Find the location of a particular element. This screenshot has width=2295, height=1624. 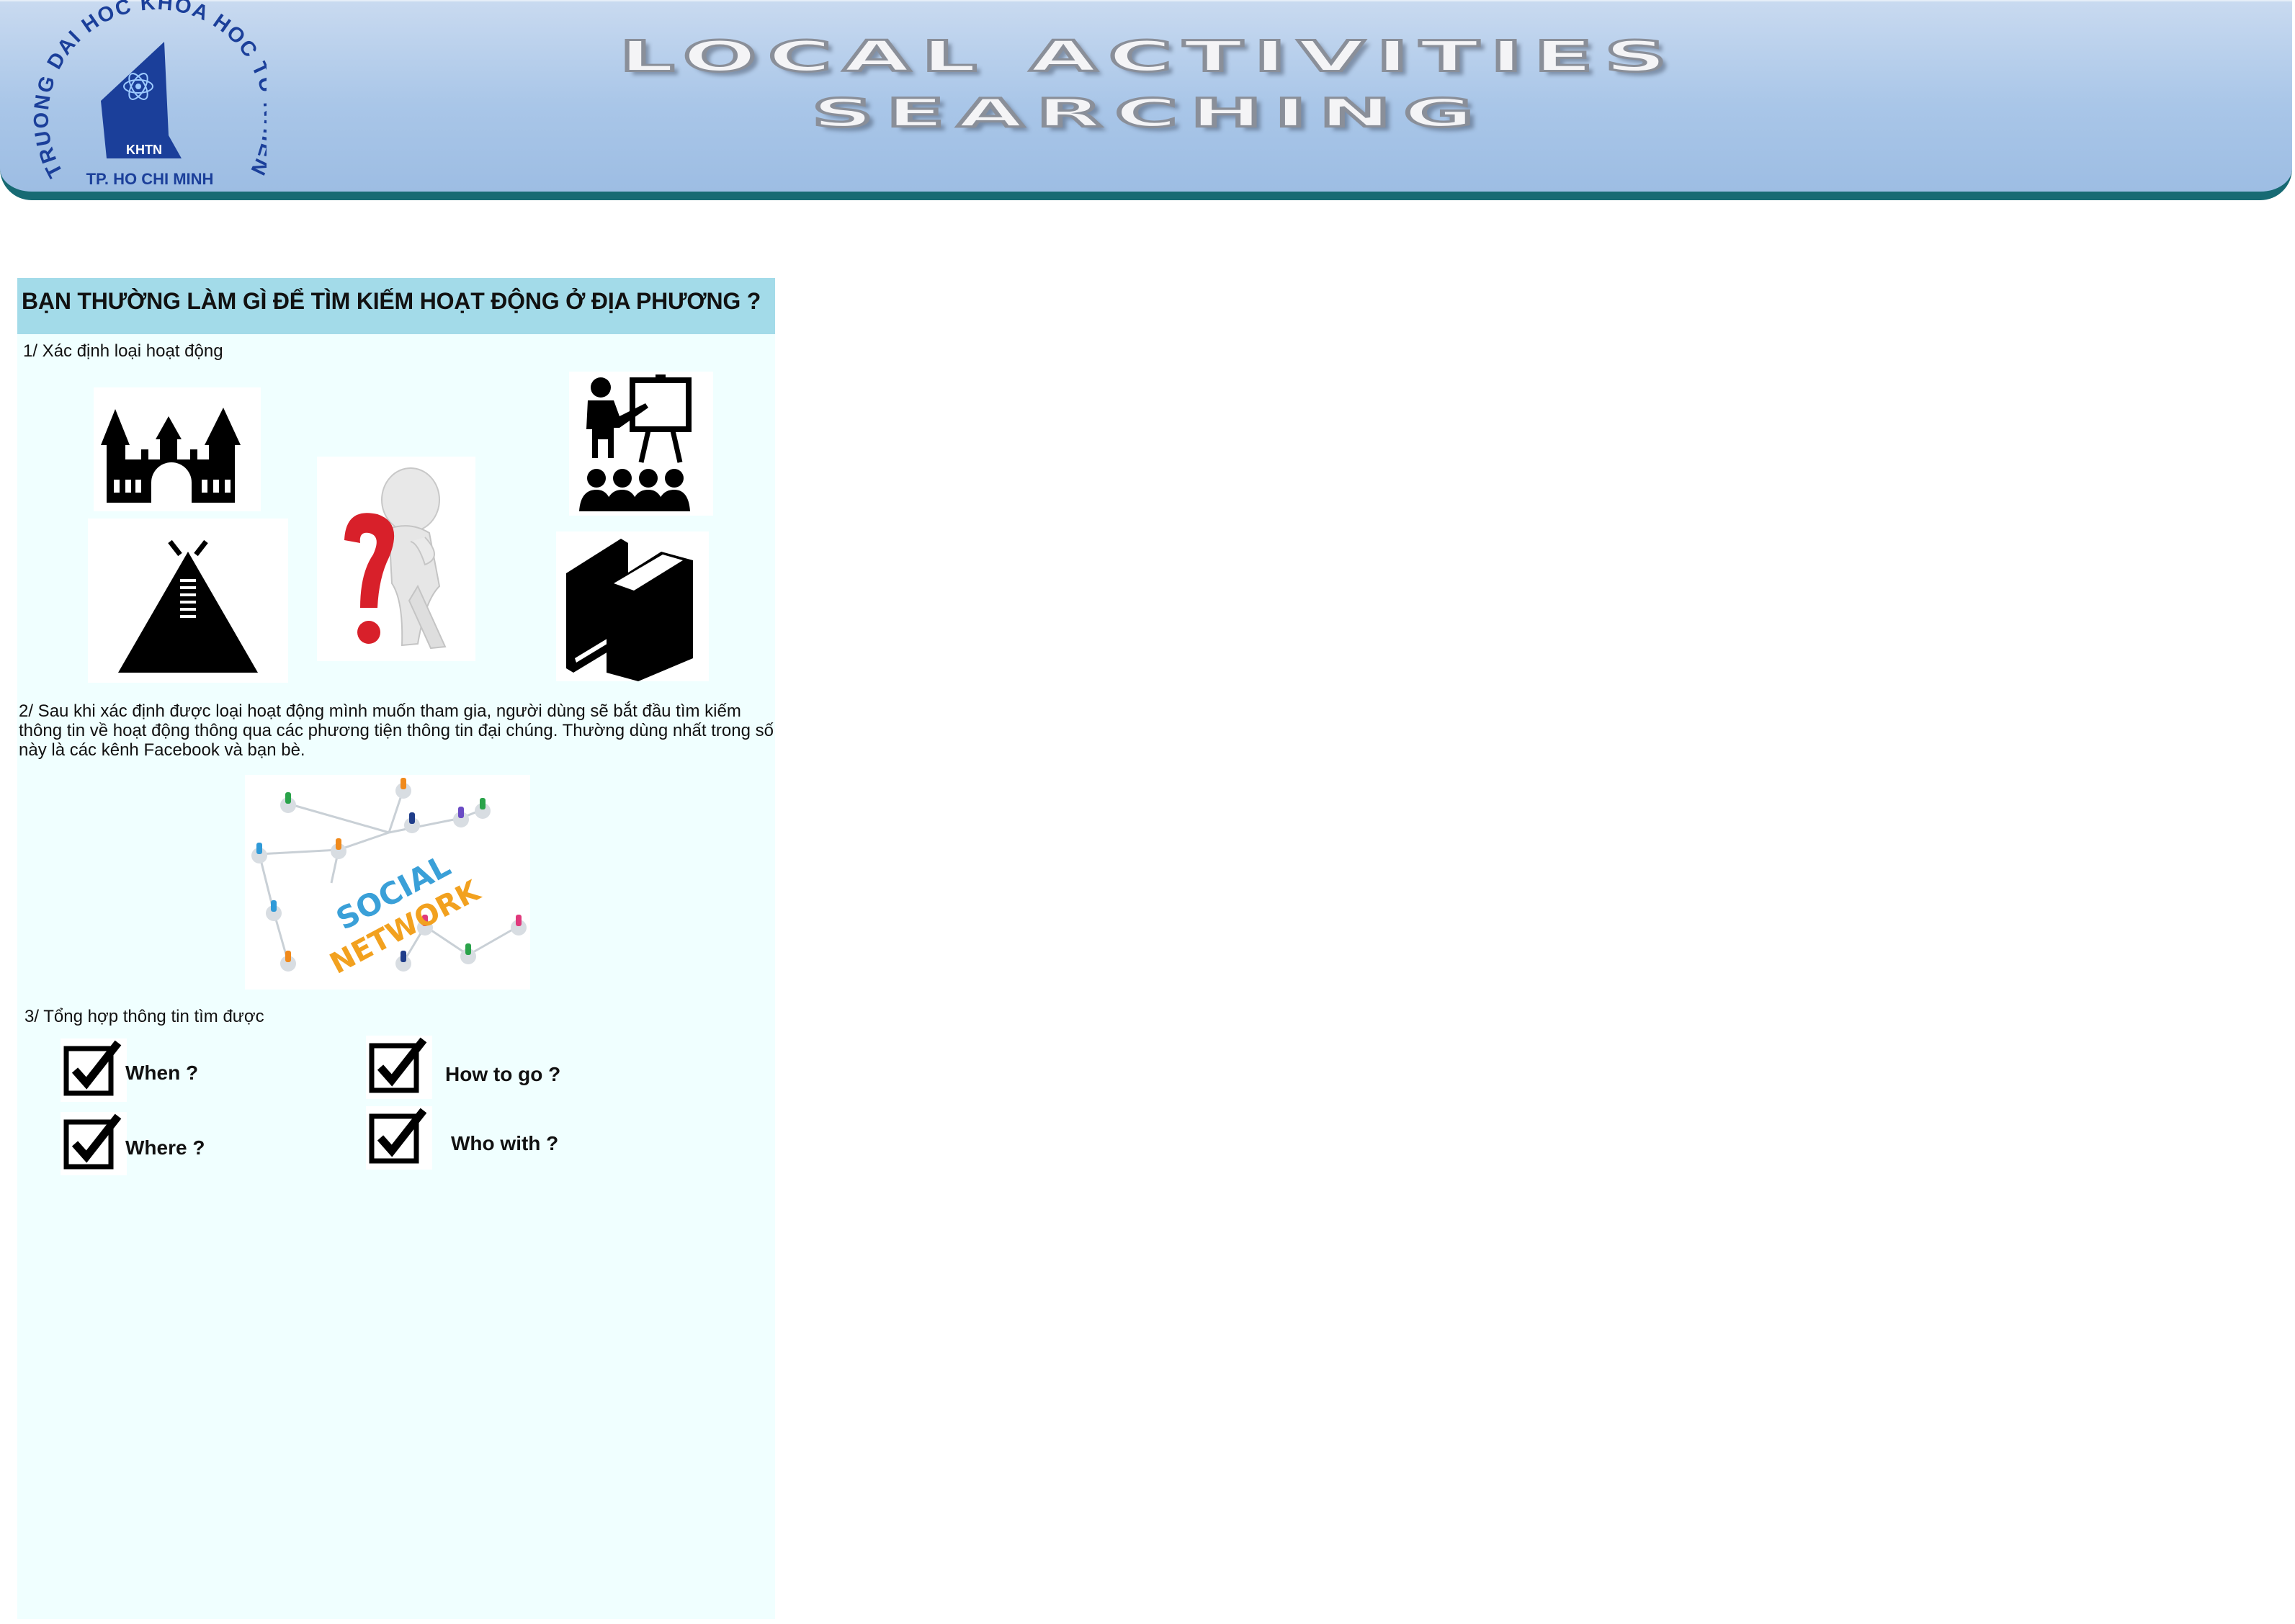

castle-icon is located at coordinates (177, 449).